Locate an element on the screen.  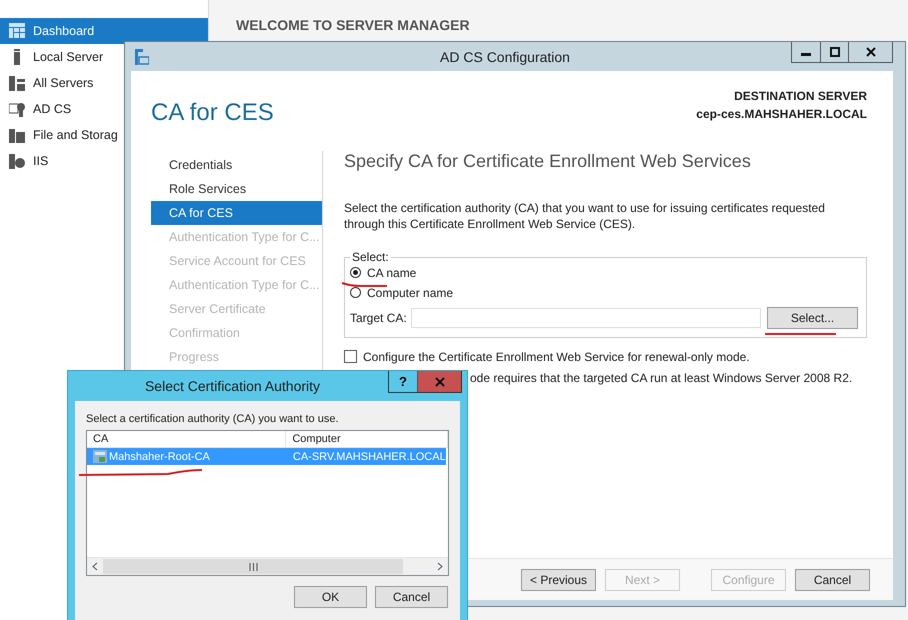
maximize-icon is located at coordinates (835, 52).